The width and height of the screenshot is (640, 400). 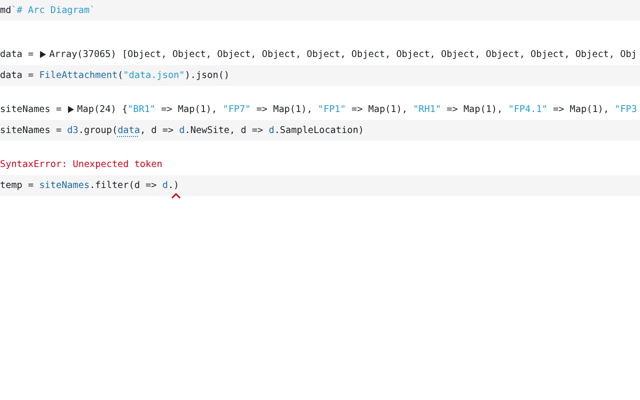 What do you see at coordinates (320, 75) in the screenshot?
I see `code-cell: data = FileAttachment("data.json").json()` at bounding box center [320, 75].